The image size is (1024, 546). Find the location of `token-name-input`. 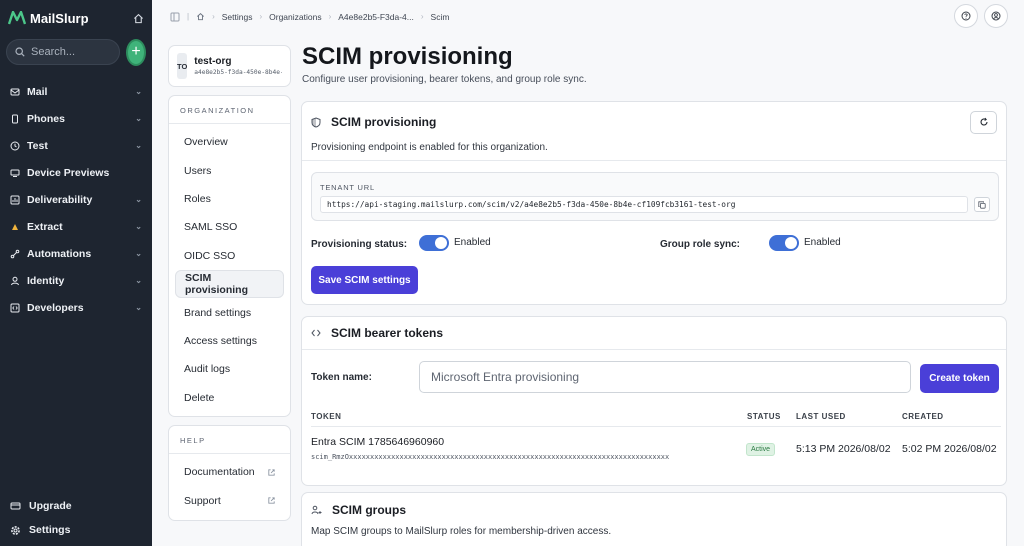

token-name-input is located at coordinates (665, 377).